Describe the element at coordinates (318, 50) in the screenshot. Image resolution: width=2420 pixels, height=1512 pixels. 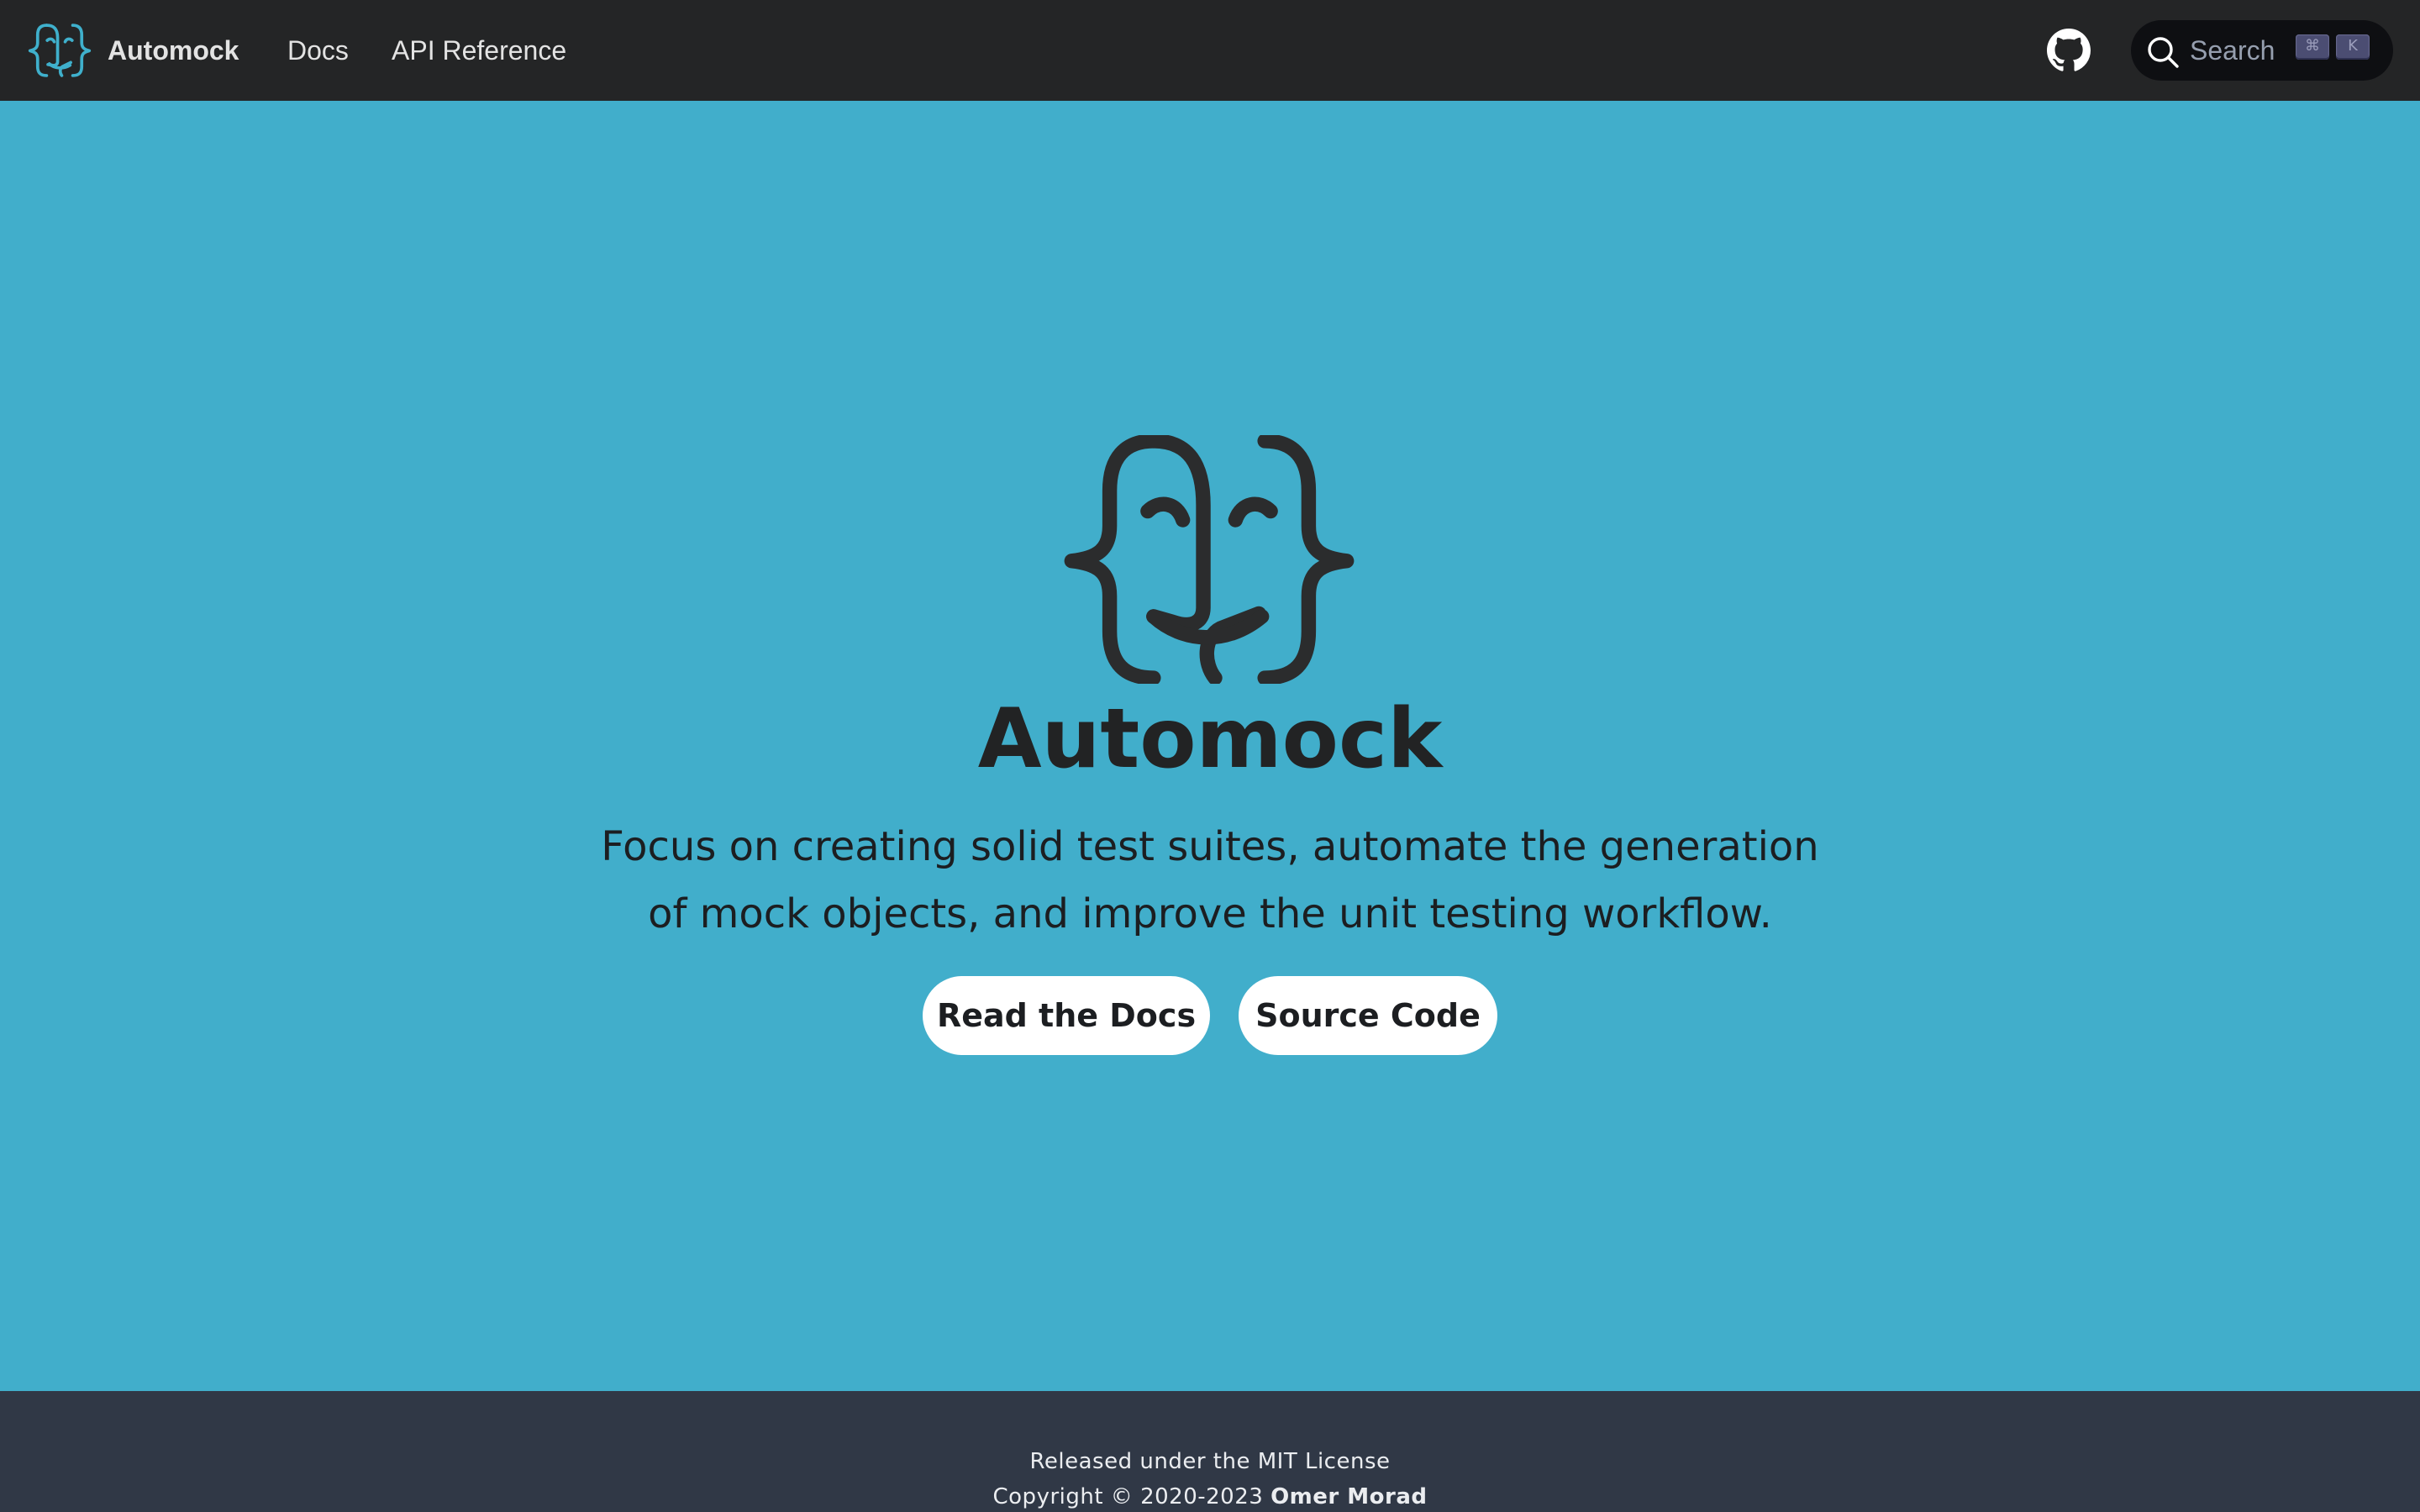
I see `nav-link-docs: Docs` at that location.